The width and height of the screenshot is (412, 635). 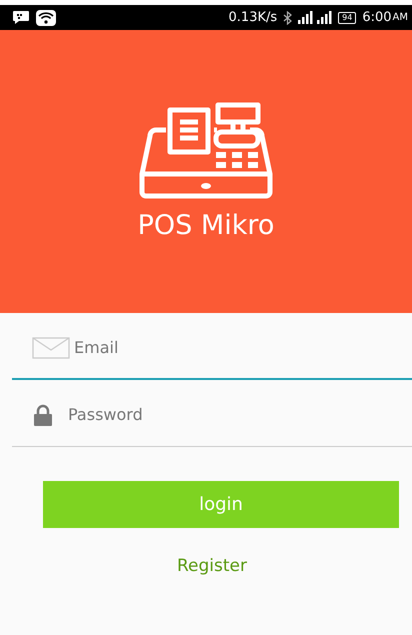 What do you see at coordinates (315, 17) in the screenshot?
I see `signal-icon` at bounding box center [315, 17].